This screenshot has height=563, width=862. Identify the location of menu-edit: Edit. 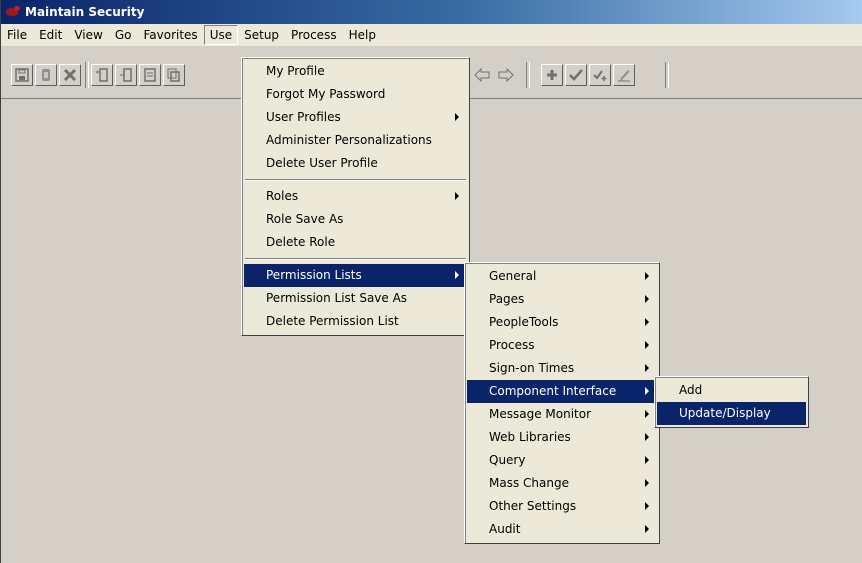
(50, 35).